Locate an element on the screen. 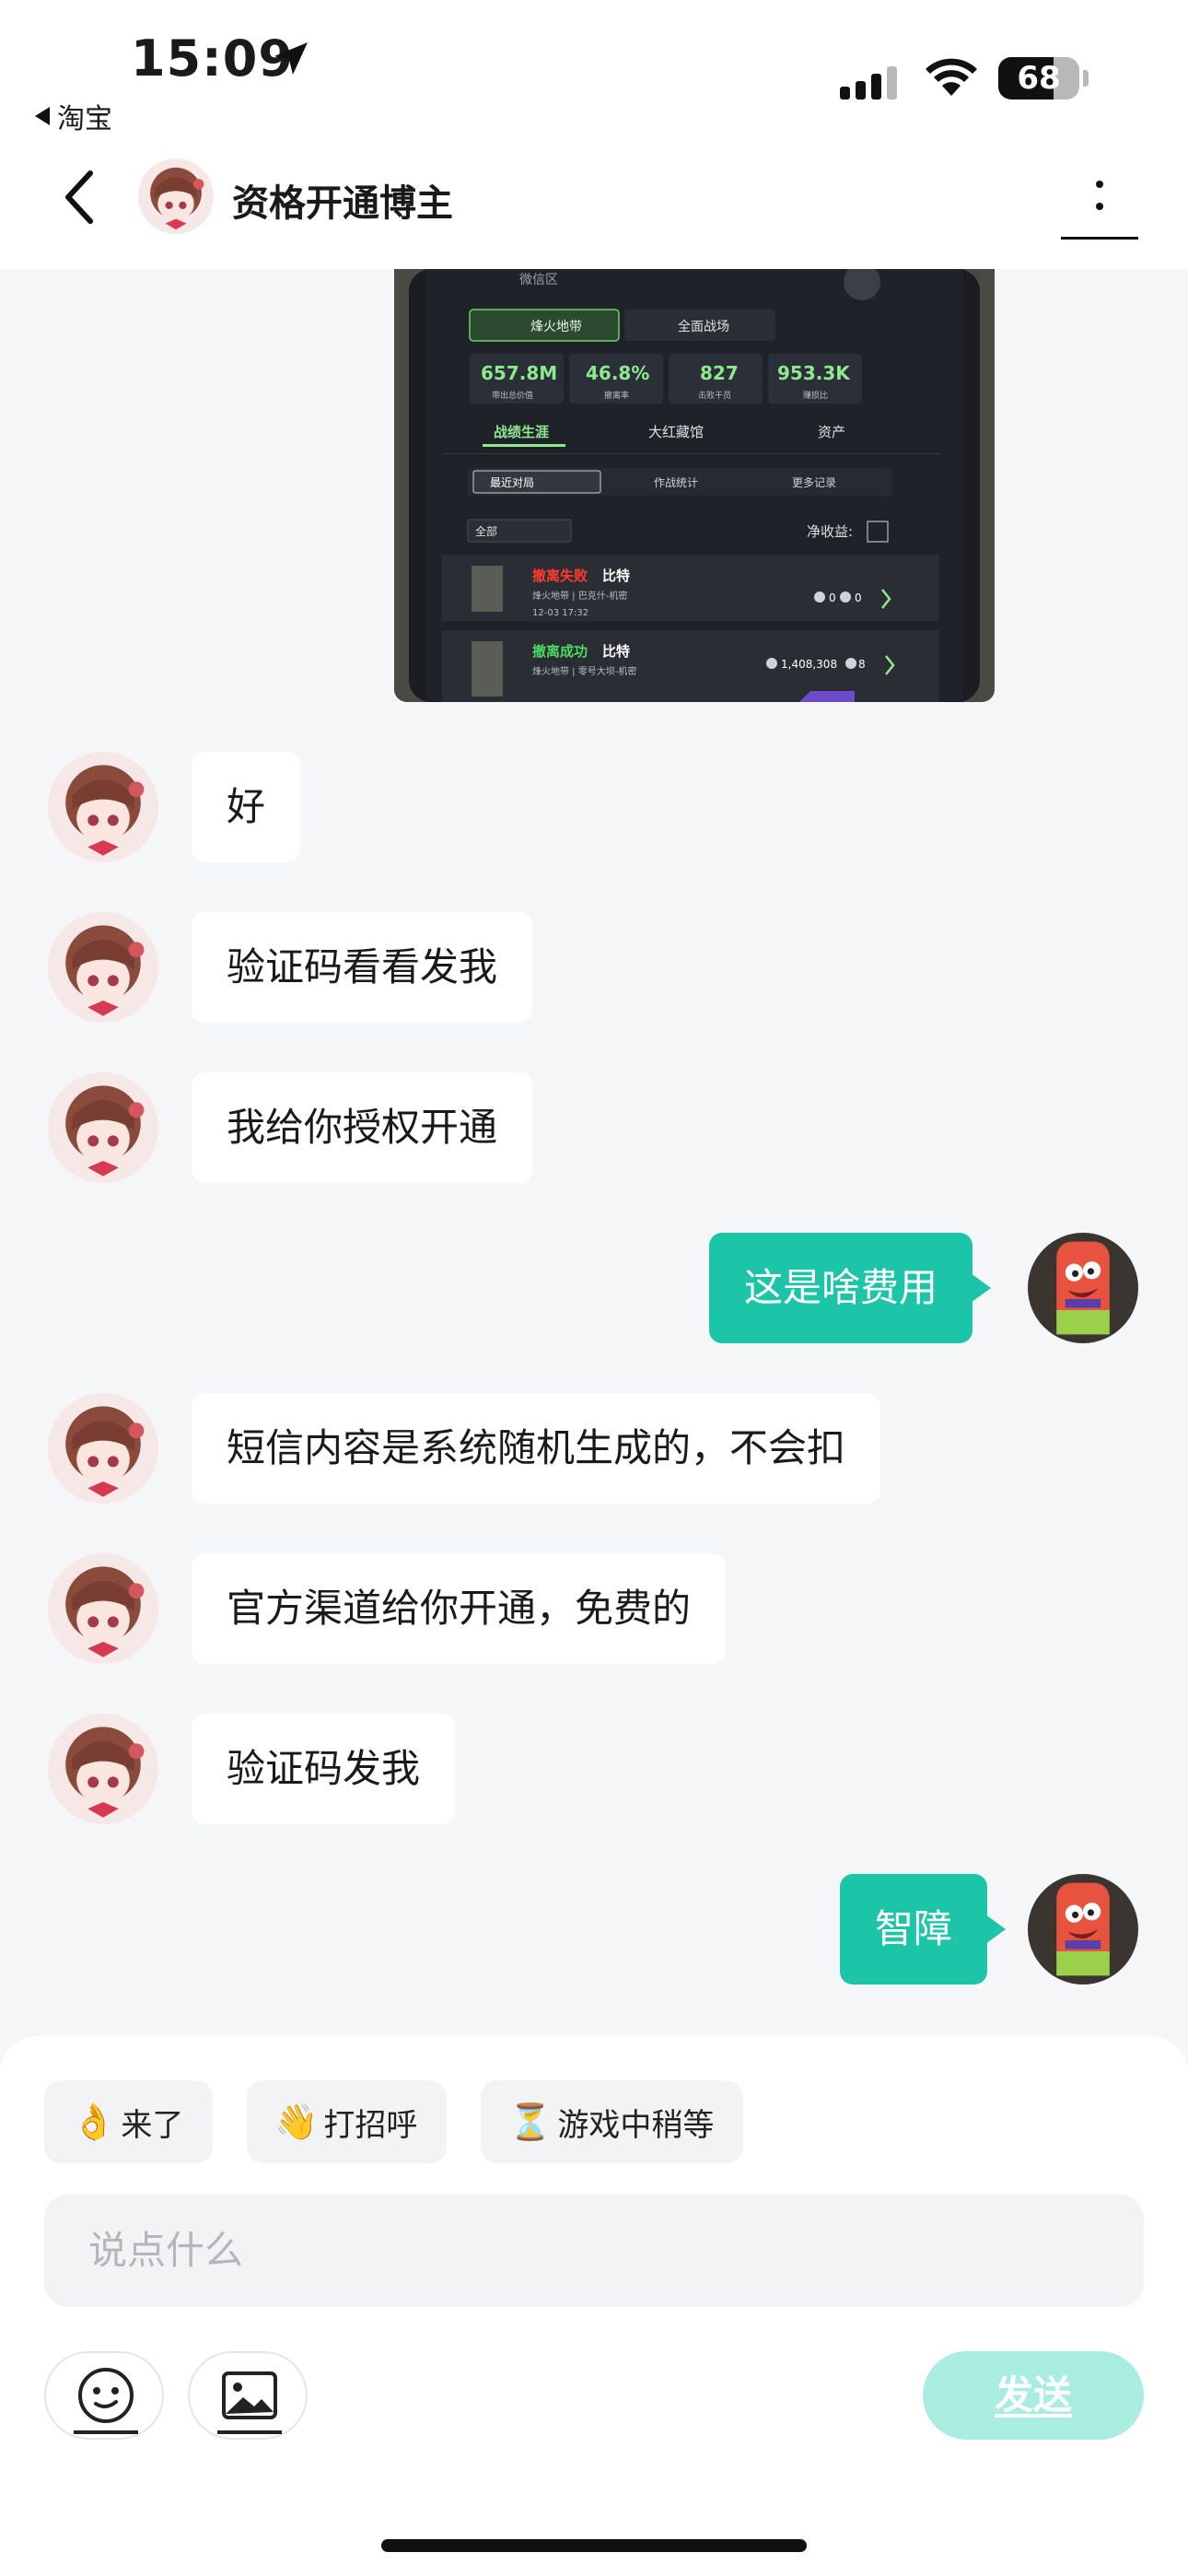 Image resolution: width=1188 pixels, height=2576 pixels. wifi-icon is located at coordinates (951, 77).